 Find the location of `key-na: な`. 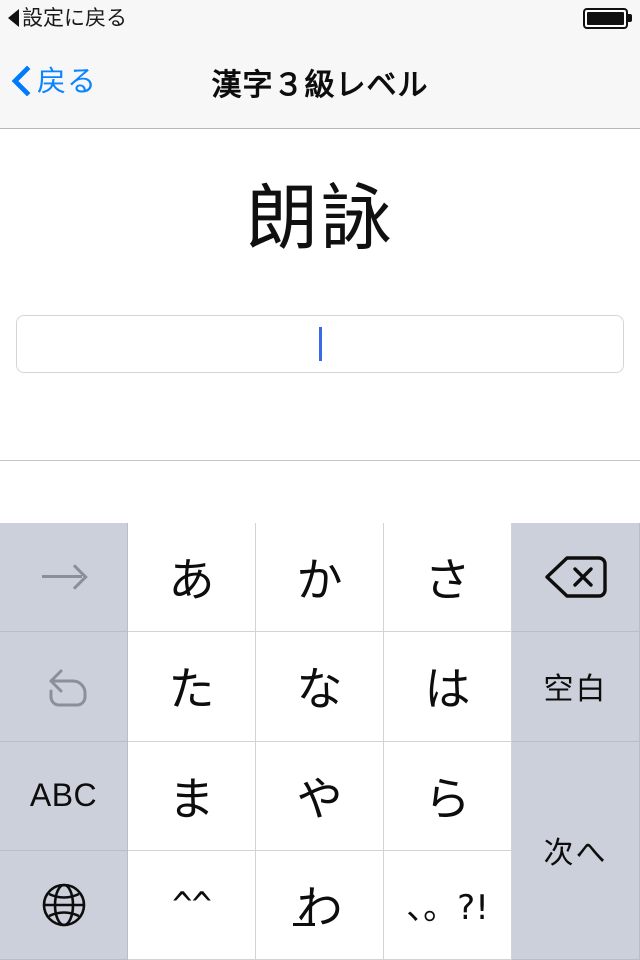

key-na: な is located at coordinates (320, 687).